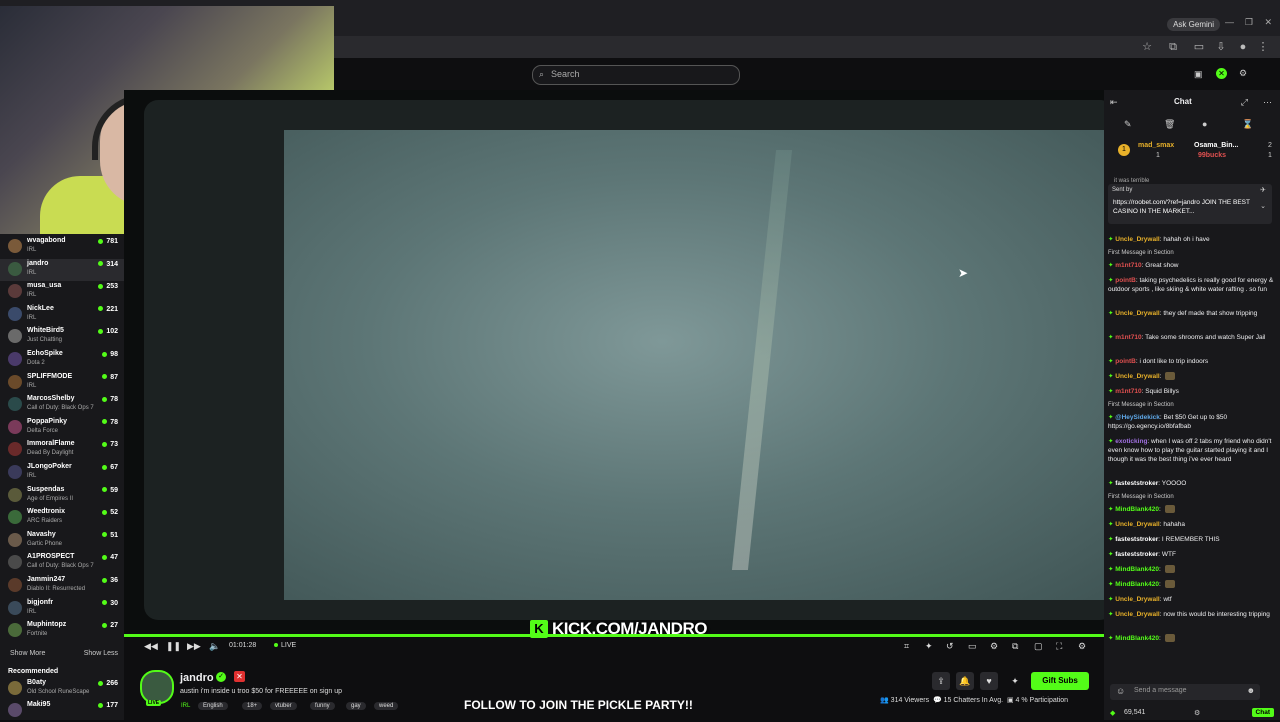  Describe the element at coordinates (62, 609) in the screenshot. I see `sidebar-channel-bigjonfr: bigjonfr IRL 30` at that location.